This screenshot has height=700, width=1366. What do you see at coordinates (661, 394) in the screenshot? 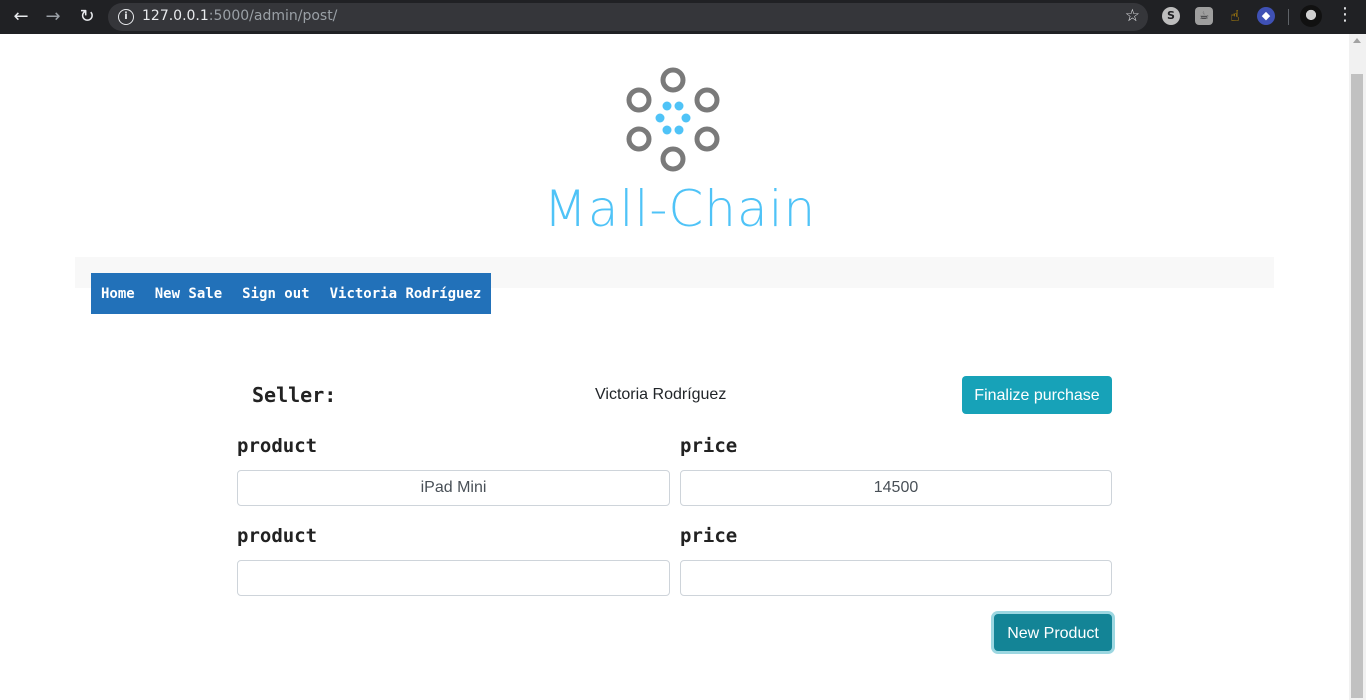
I see `seller-name: Victoria Rodríguez` at bounding box center [661, 394].